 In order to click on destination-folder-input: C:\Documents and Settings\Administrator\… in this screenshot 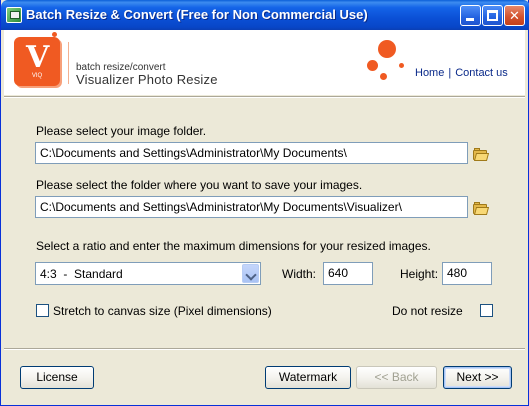, I will do `click(251, 207)`.